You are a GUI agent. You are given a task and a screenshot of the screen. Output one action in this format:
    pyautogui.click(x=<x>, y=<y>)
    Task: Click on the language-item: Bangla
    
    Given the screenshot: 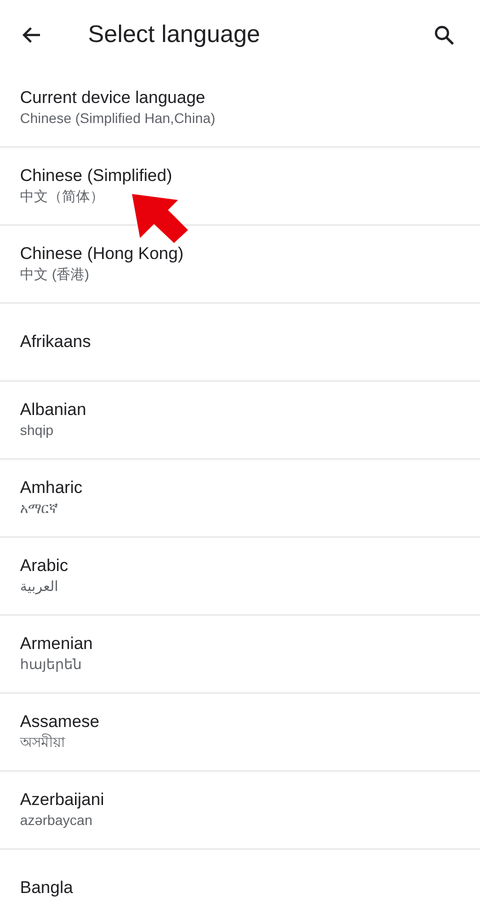 What is the action you would take?
    pyautogui.click(x=240, y=881)
    